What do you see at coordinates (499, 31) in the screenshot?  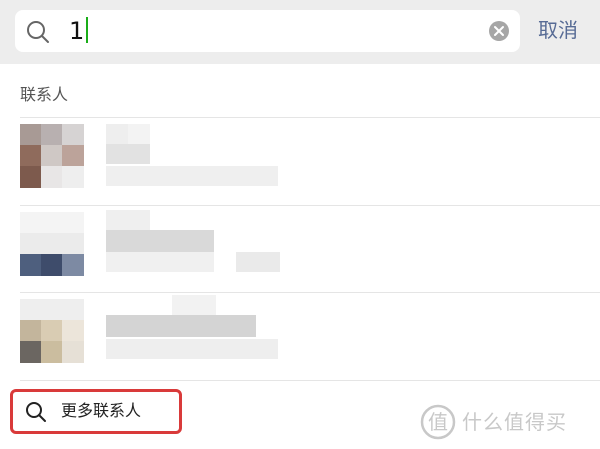 I see `clear-icon` at bounding box center [499, 31].